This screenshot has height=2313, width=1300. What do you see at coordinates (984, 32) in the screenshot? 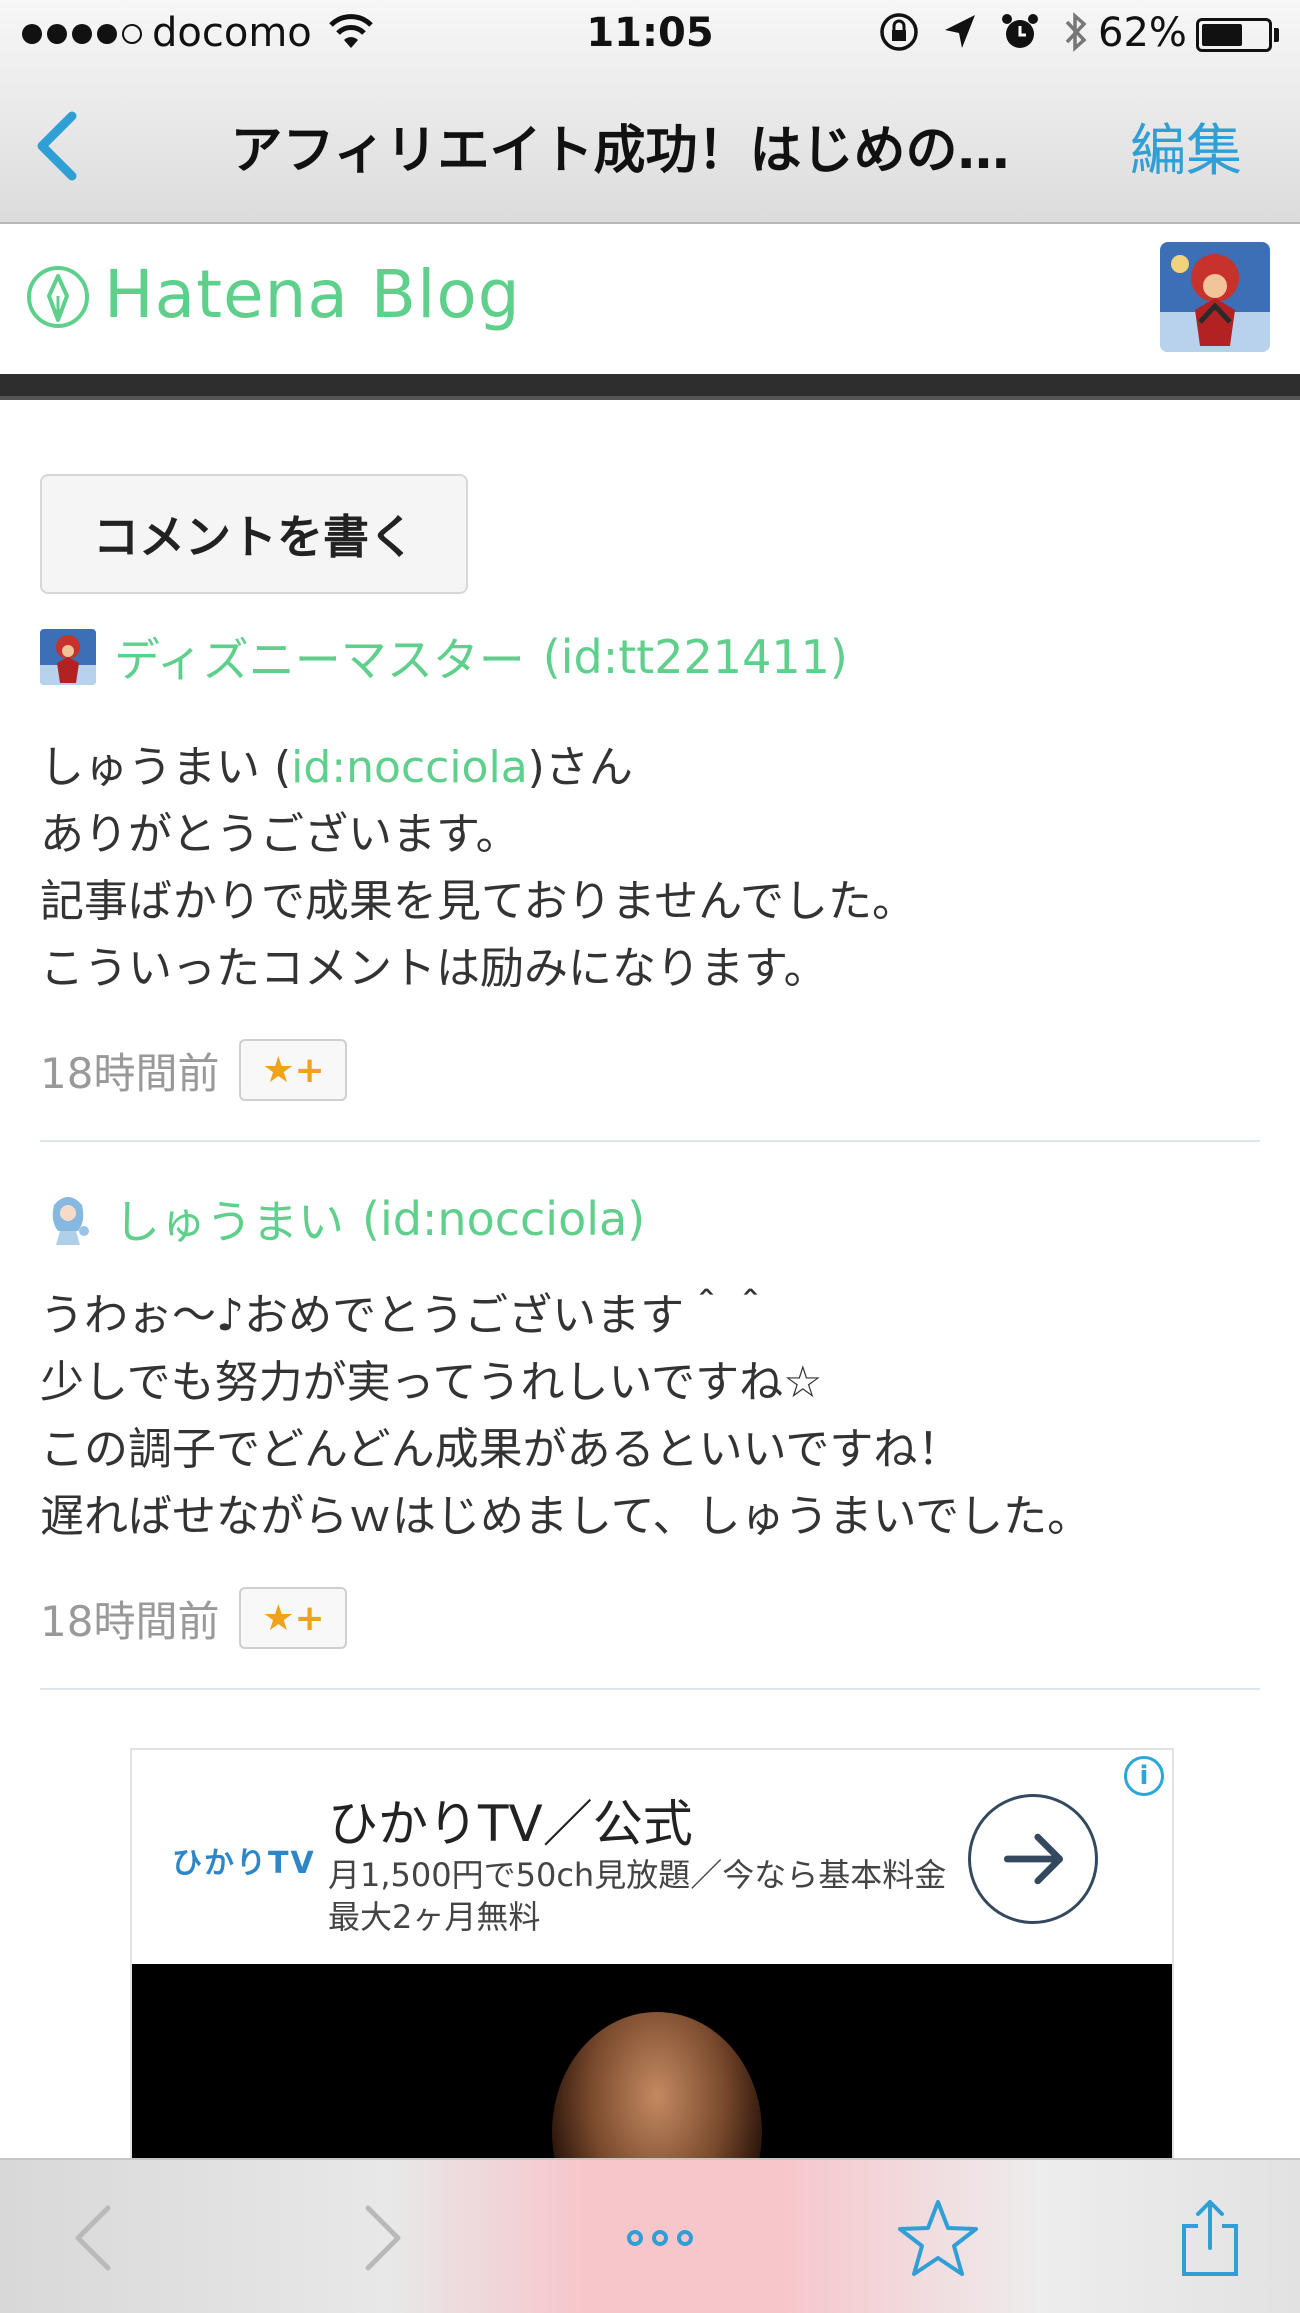
I see `status-icons` at bounding box center [984, 32].